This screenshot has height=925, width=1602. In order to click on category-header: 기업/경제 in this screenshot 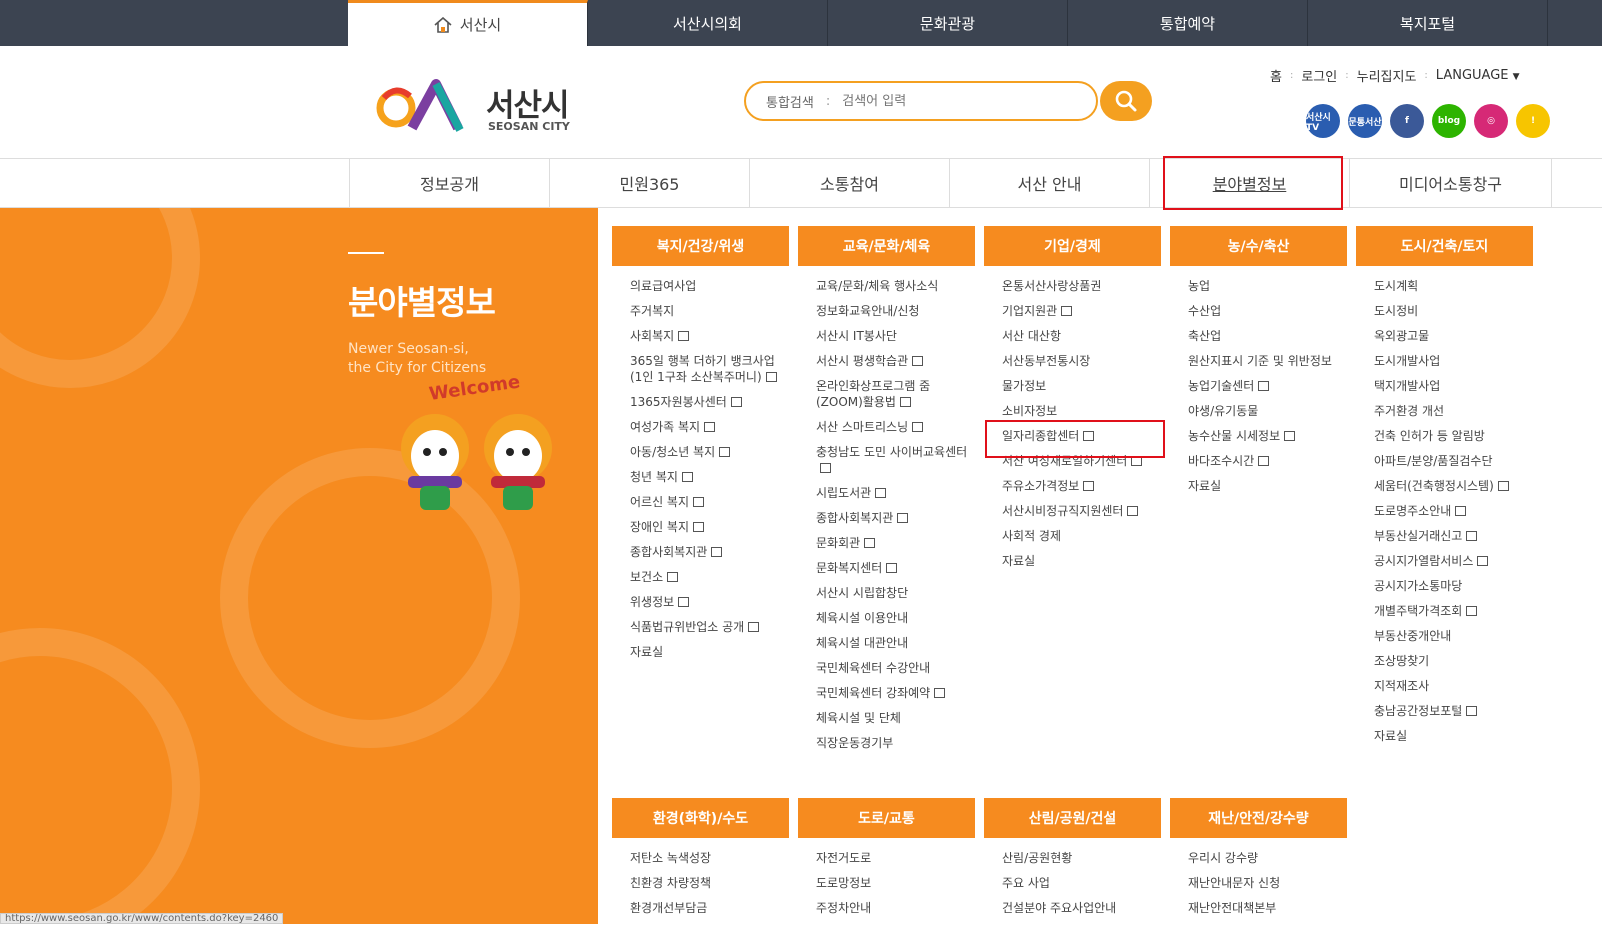, I will do `click(1072, 246)`.